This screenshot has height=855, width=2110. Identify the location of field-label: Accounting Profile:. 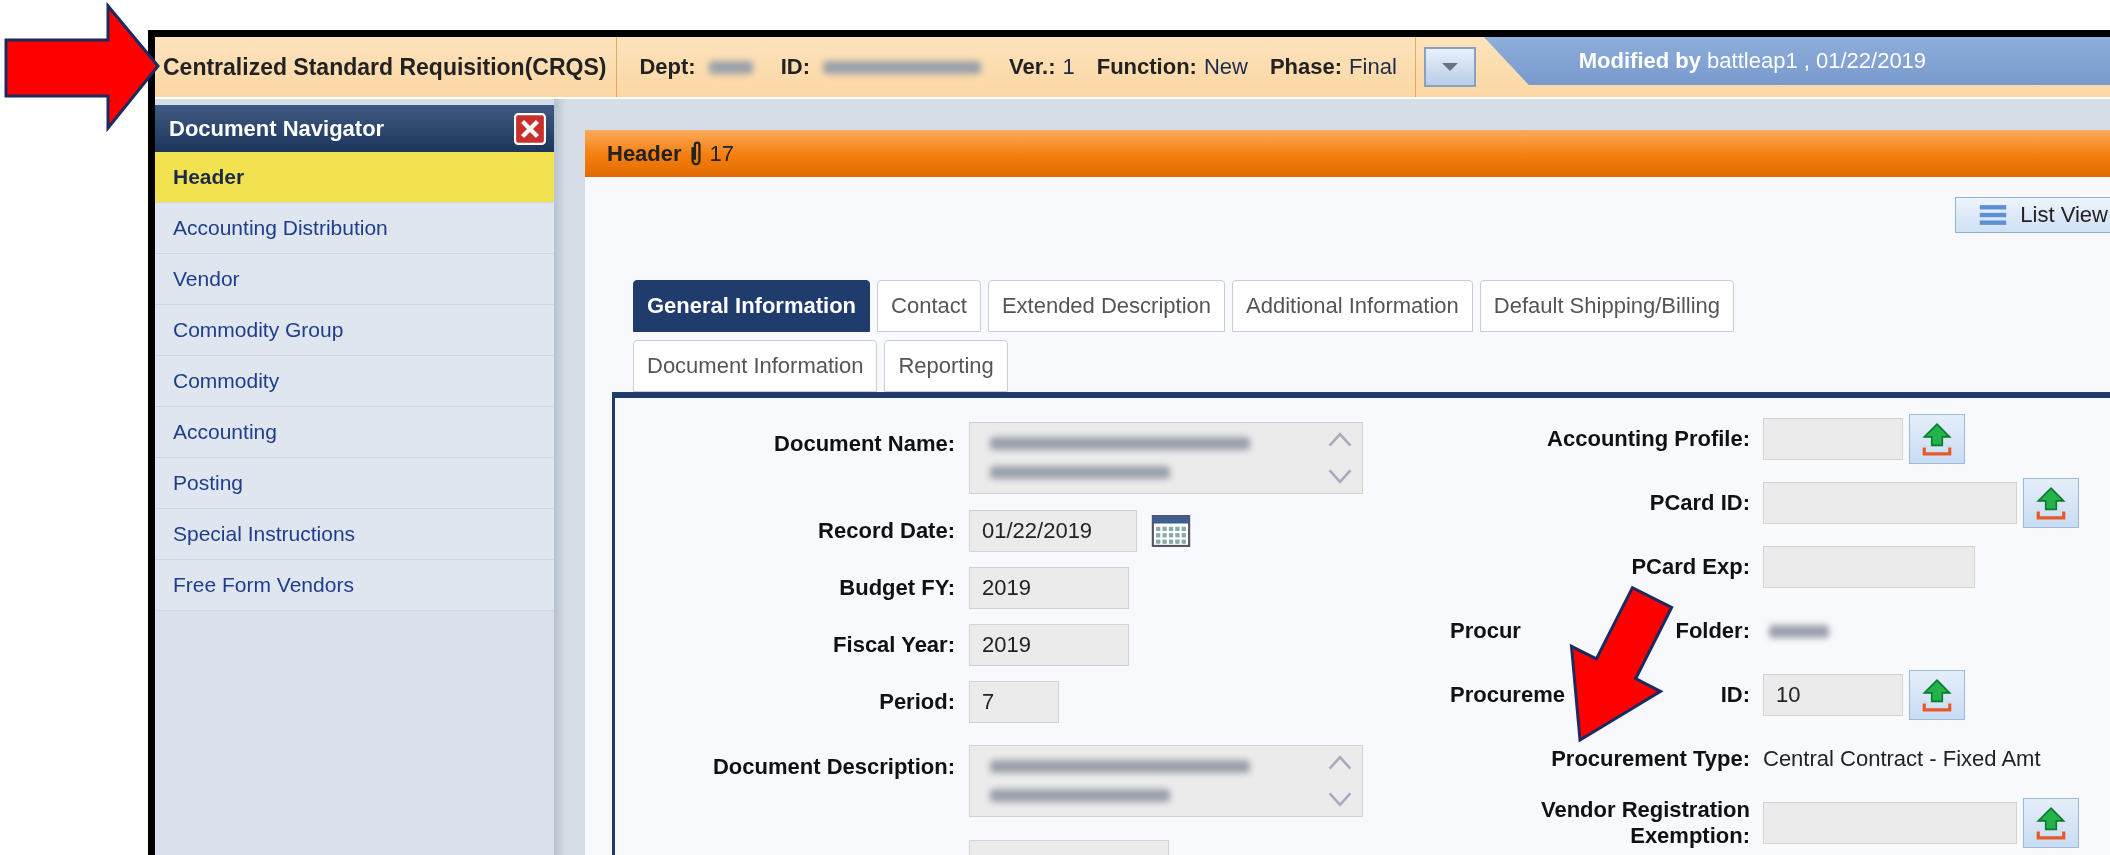
(1648, 439).